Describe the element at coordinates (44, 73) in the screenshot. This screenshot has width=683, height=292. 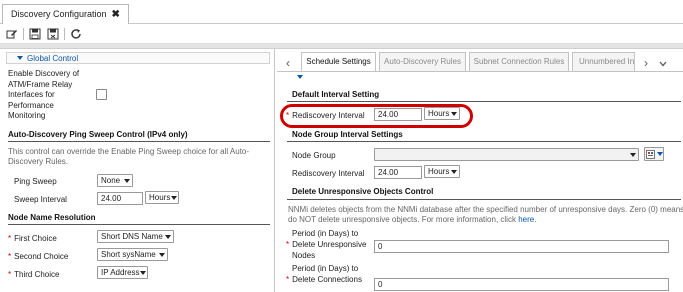
I see `atm-label-line: Enable Discovery of` at that location.